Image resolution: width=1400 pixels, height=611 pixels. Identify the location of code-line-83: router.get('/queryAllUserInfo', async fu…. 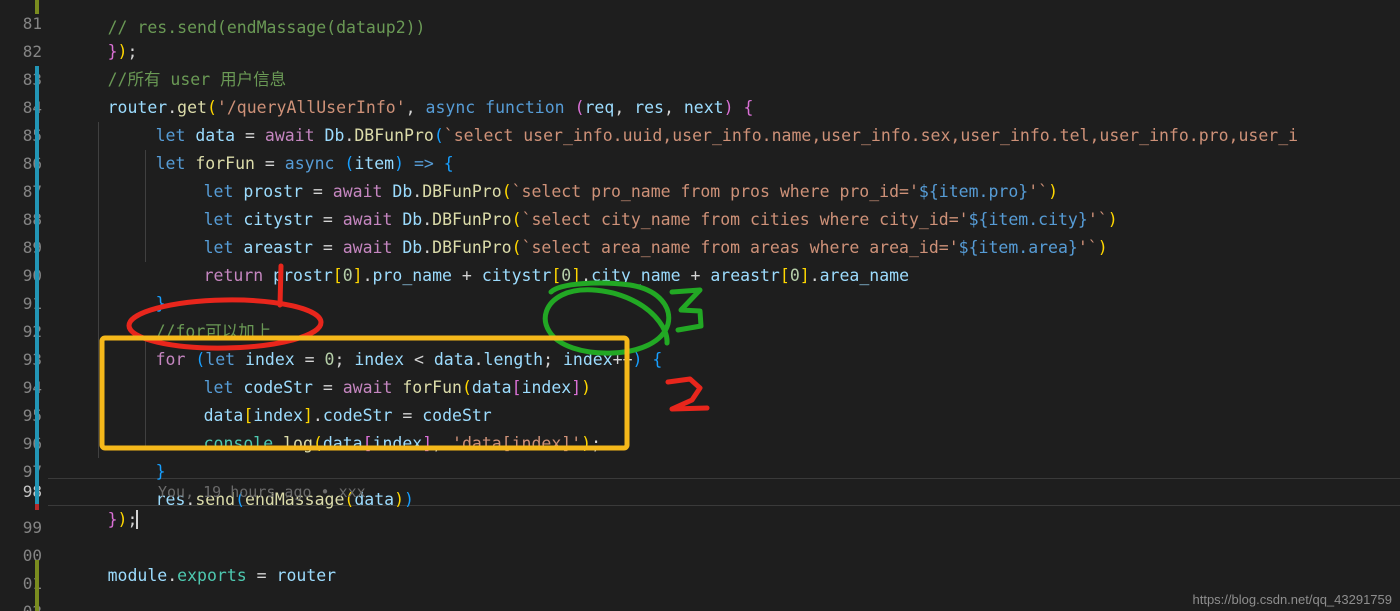
(401, 91).